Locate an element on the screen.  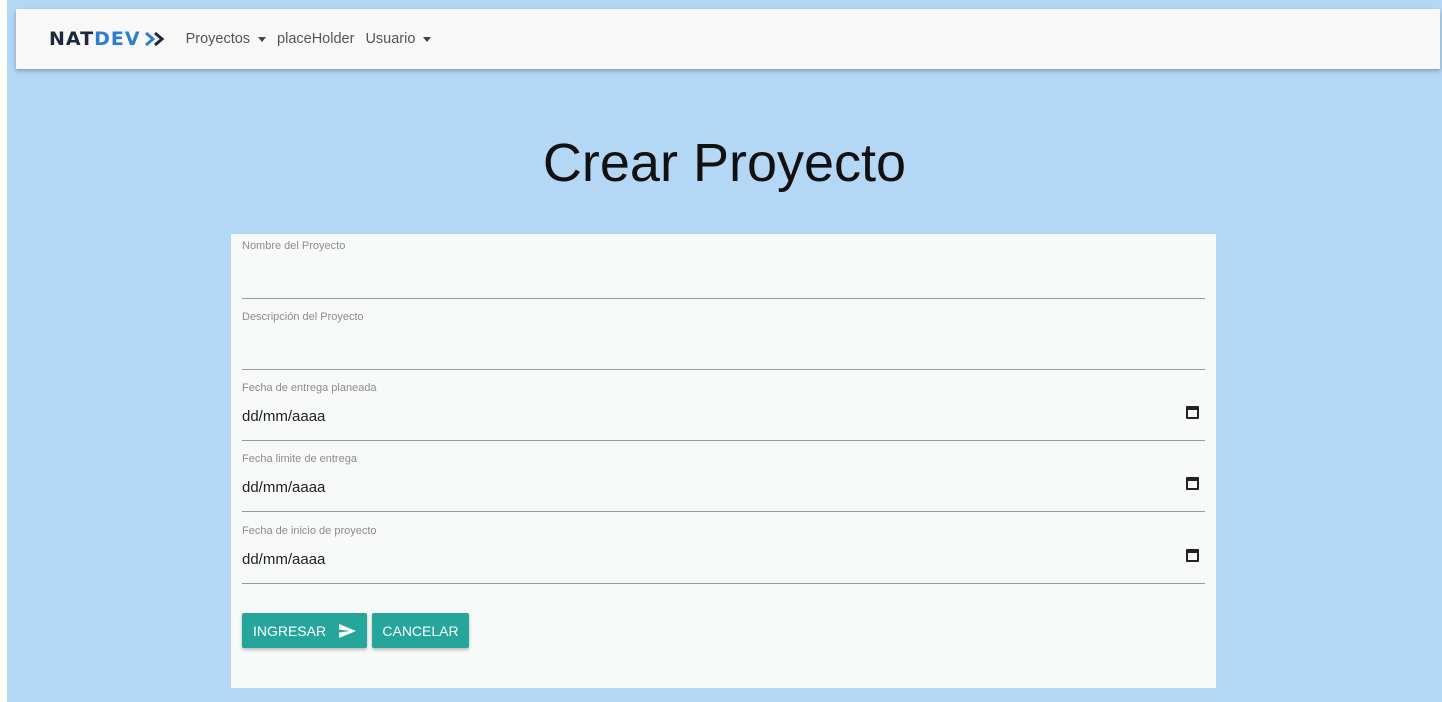
submit-button: INGRESAR is located at coordinates (304, 630).